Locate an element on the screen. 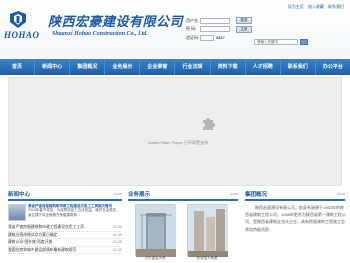 This screenshot has height=263, width=350. showcase-photo-1: 汉中银监大厦 is located at coordinates (155, 232).